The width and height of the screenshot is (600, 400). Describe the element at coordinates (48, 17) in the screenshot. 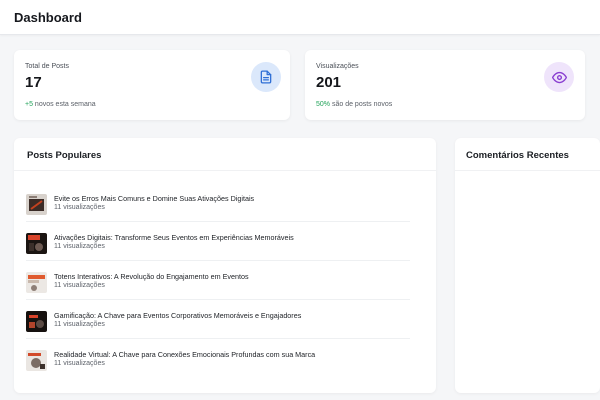

I see `page-title: Dashboard` at that location.